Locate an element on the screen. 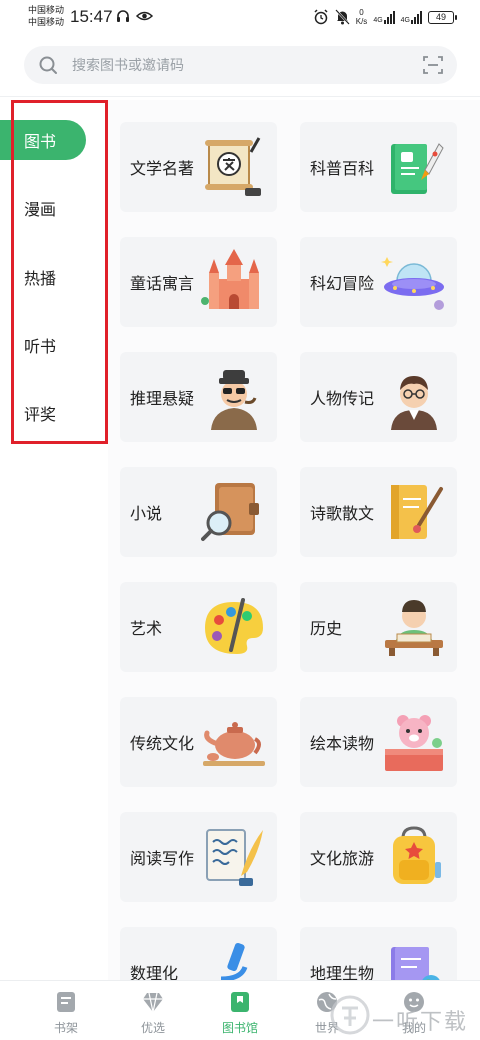 The height and width of the screenshot is (1040, 480). sidebar-item-label: 热播 is located at coordinates (40, 279).